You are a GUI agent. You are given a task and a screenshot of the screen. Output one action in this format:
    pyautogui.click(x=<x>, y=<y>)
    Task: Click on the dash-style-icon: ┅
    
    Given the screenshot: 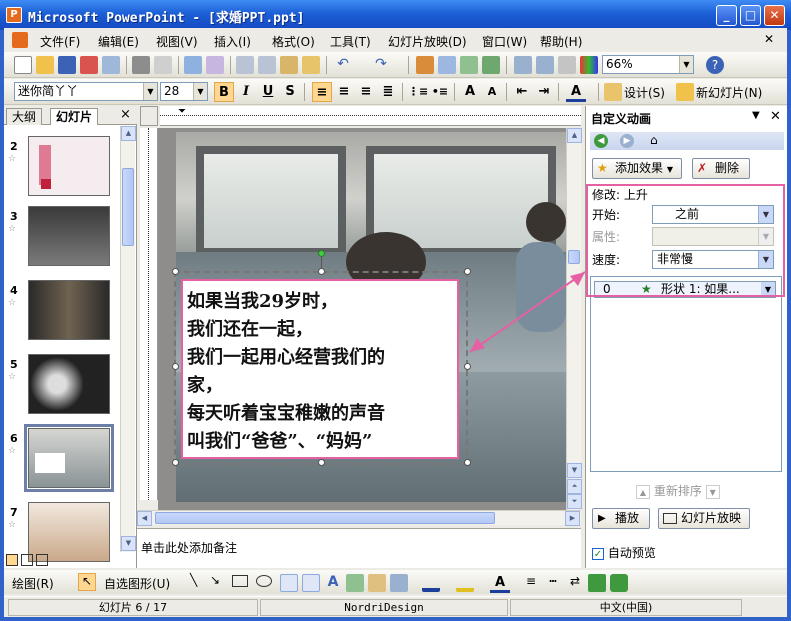 What is the action you would take?
    pyautogui.click(x=553, y=583)
    